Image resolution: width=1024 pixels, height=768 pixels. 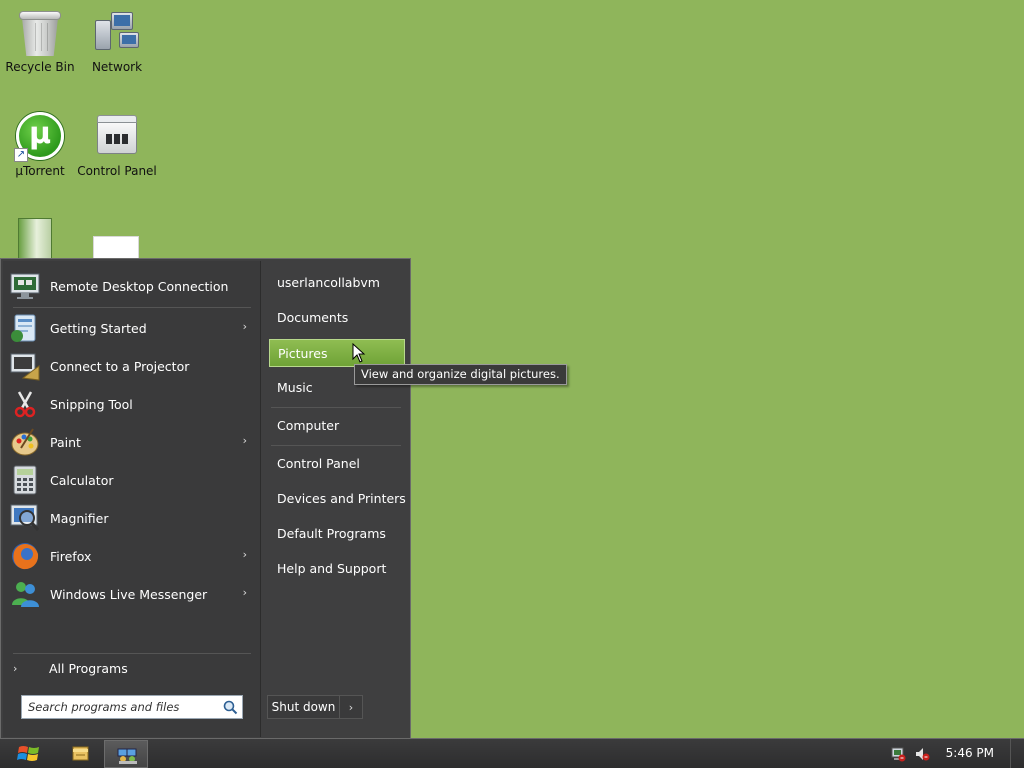 What do you see at coordinates (82, 480) in the screenshot?
I see `program-label: Calculator` at bounding box center [82, 480].